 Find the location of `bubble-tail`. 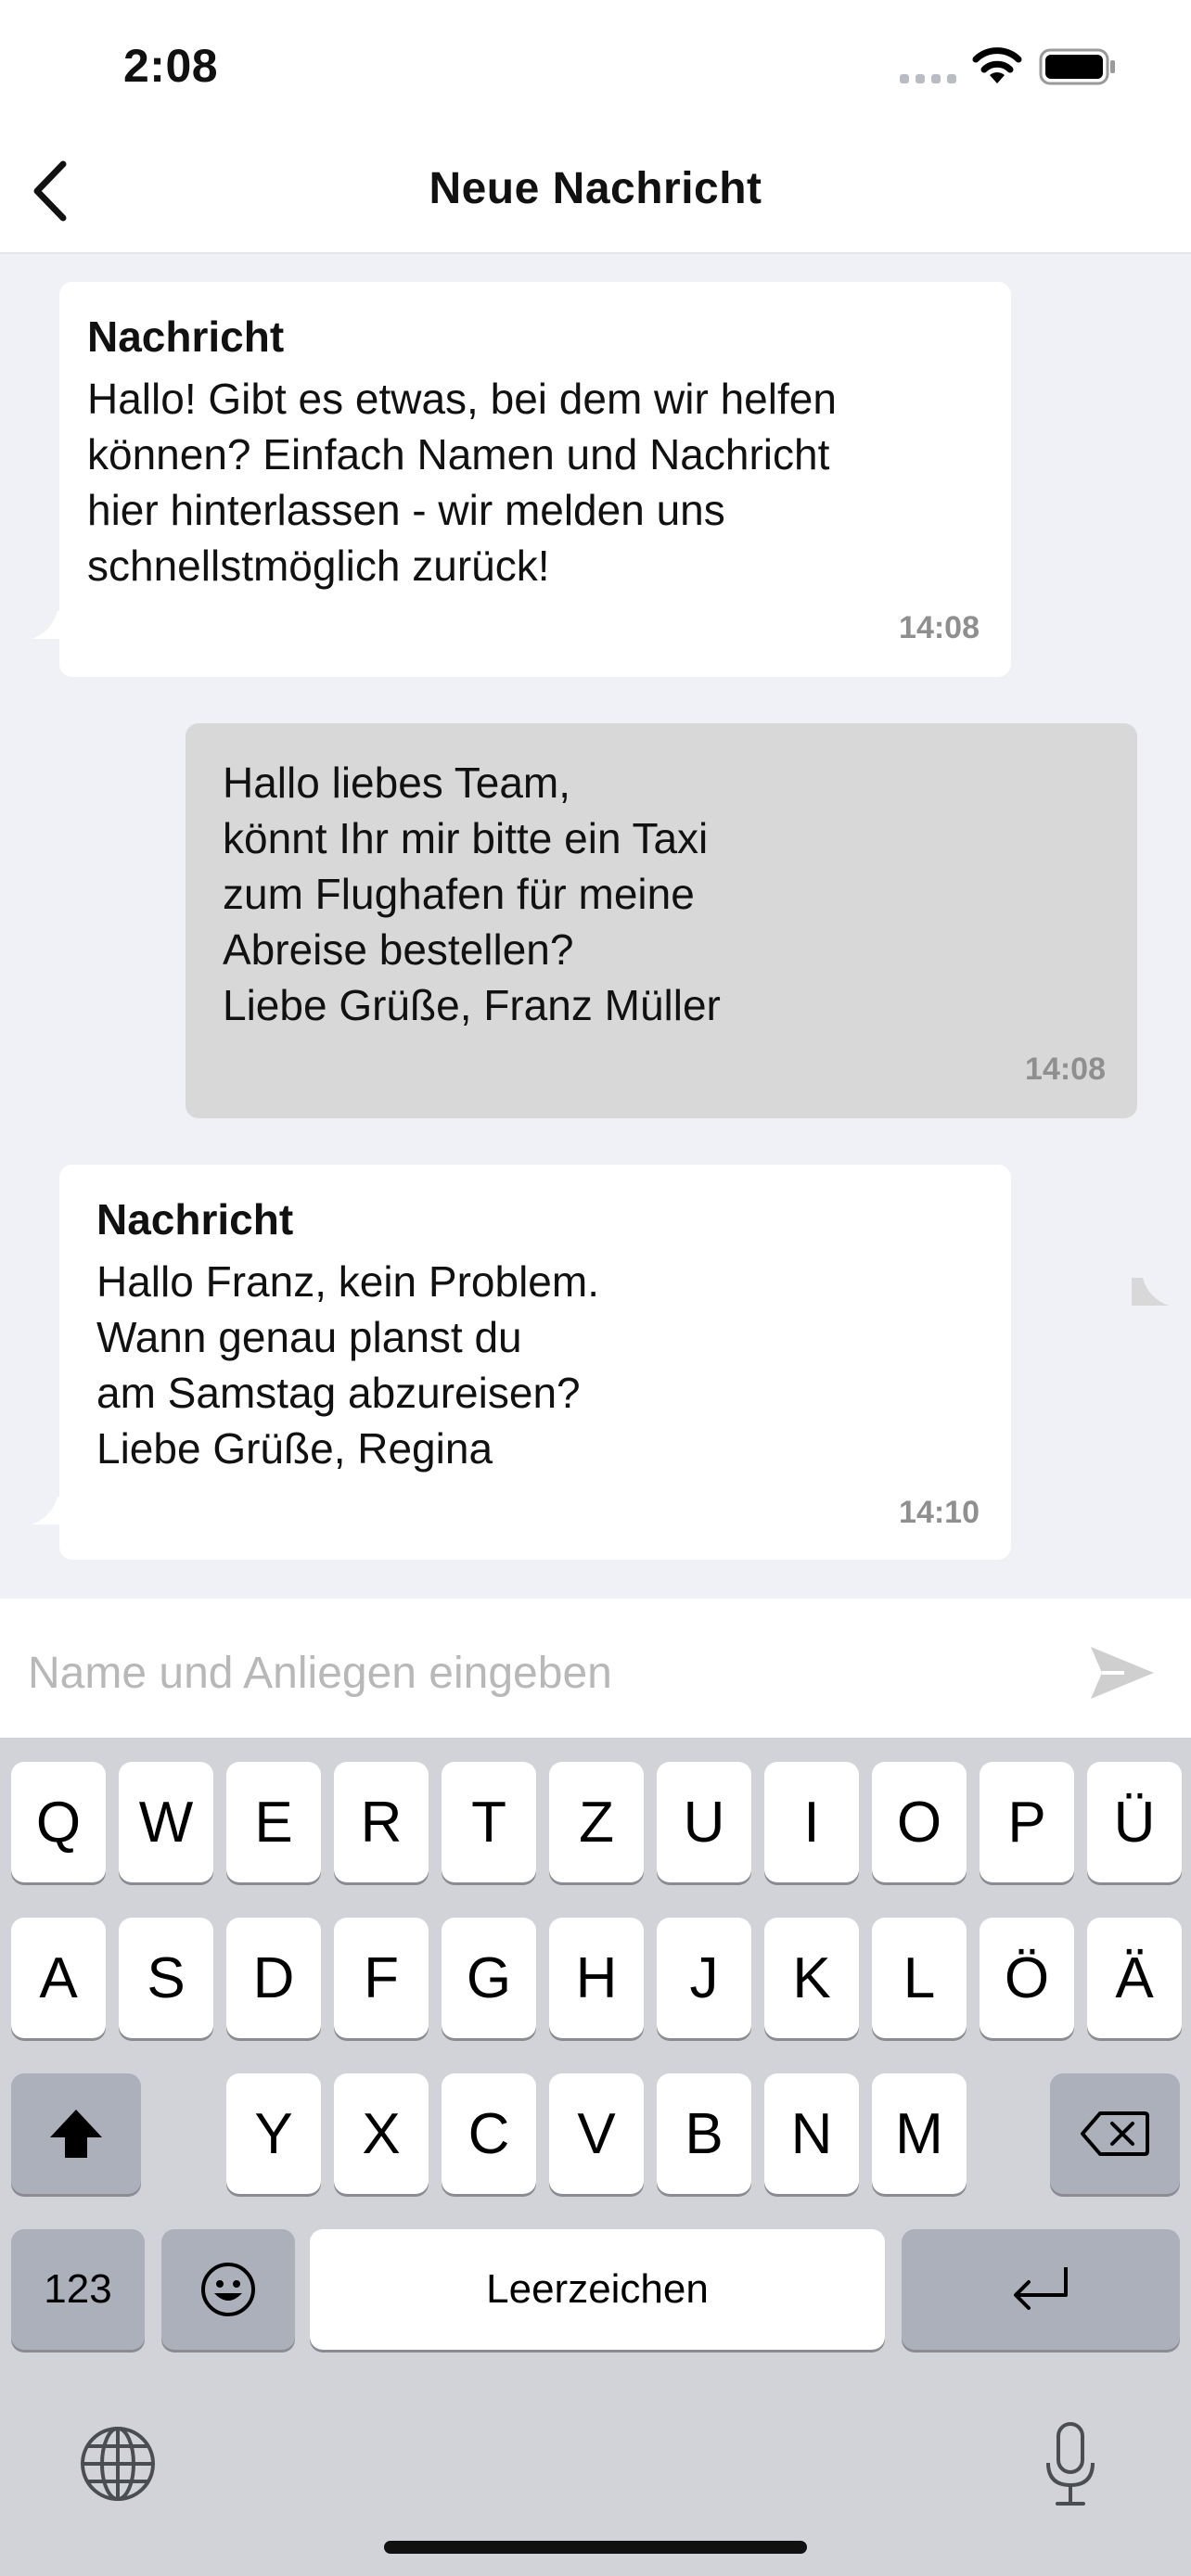

bubble-tail is located at coordinates (1150, 1292).